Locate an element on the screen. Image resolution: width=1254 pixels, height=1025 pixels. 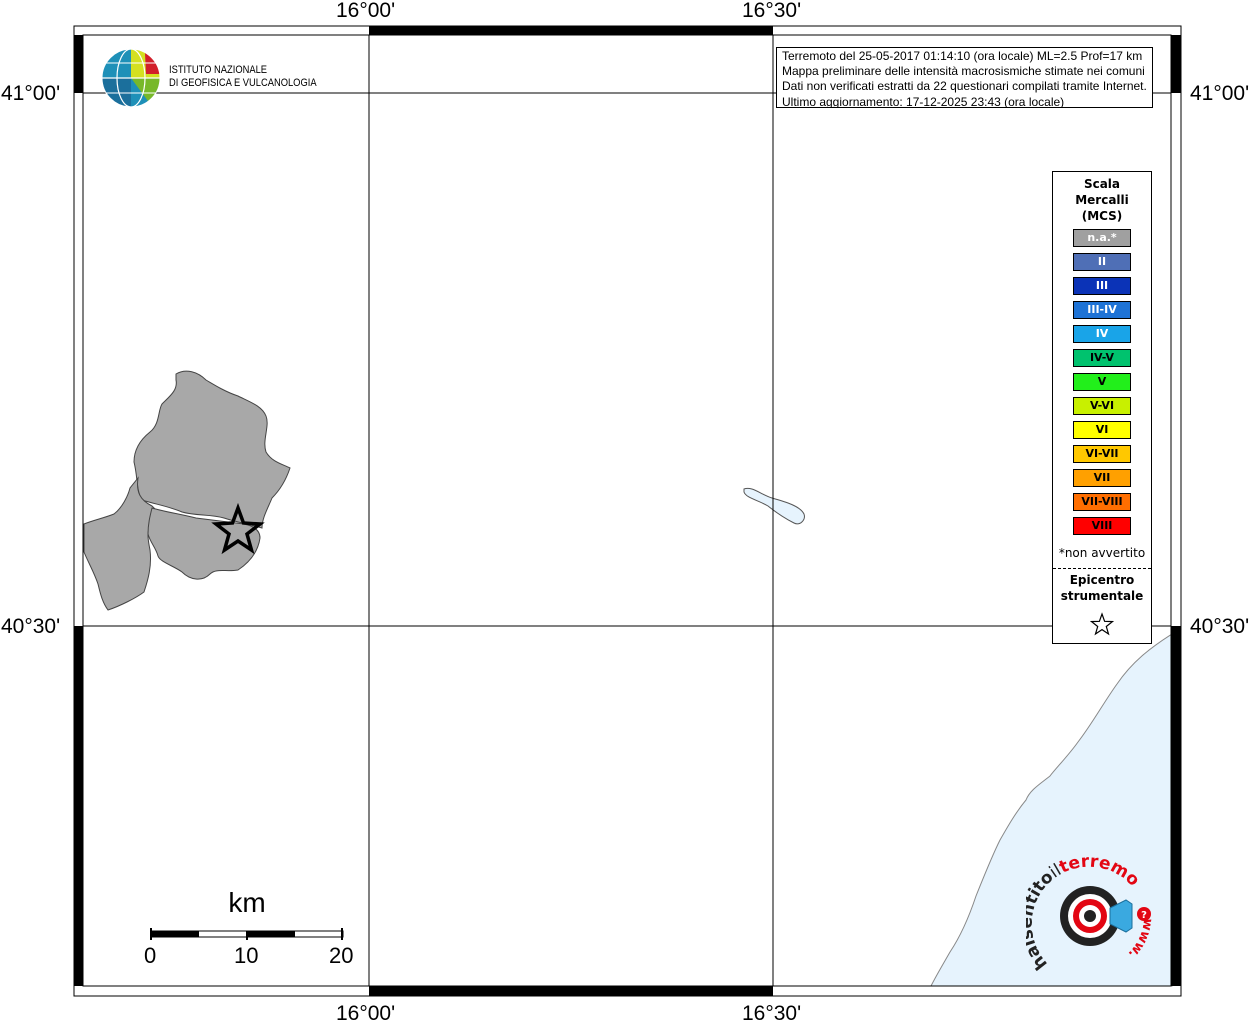
coord-bottom-16-00: 16°00' is located at coordinates (366, 1013).